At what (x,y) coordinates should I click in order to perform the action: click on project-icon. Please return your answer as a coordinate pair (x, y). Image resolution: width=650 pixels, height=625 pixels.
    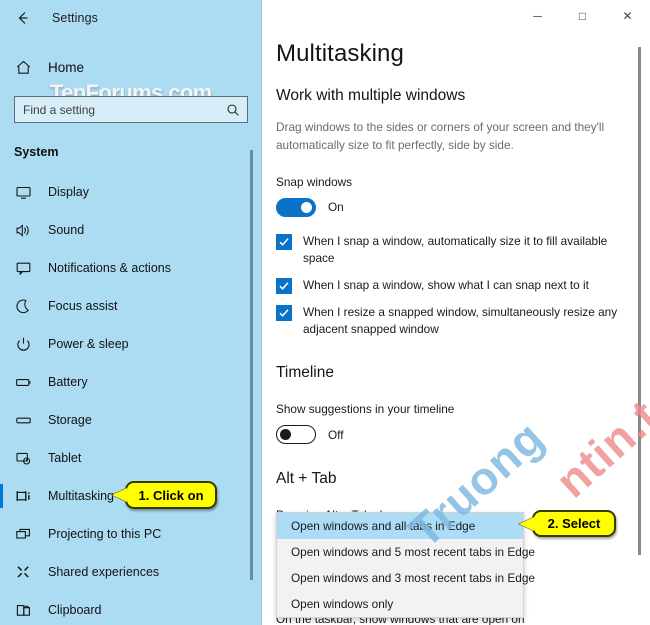
    Looking at the image, I should click on (23, 534).